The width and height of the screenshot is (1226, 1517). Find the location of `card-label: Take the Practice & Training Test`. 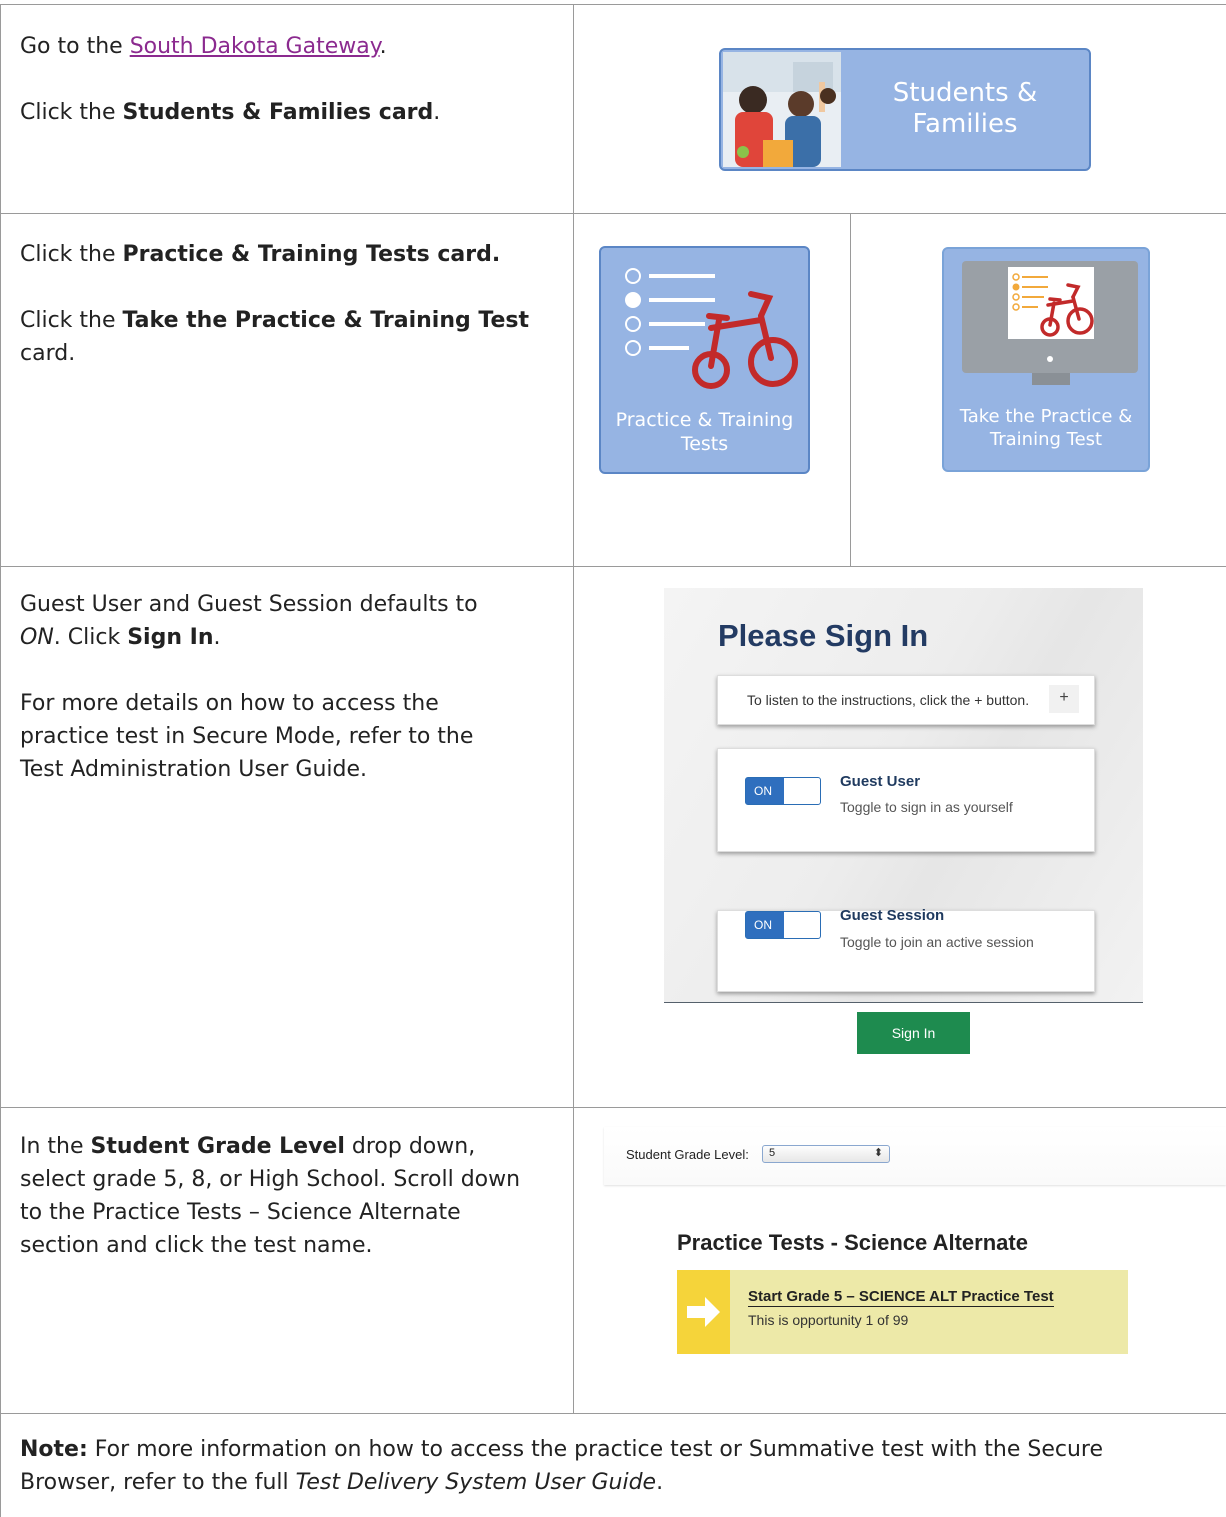

card-label: Take the Practice & Training Test is located at coordinates (1046, 428).